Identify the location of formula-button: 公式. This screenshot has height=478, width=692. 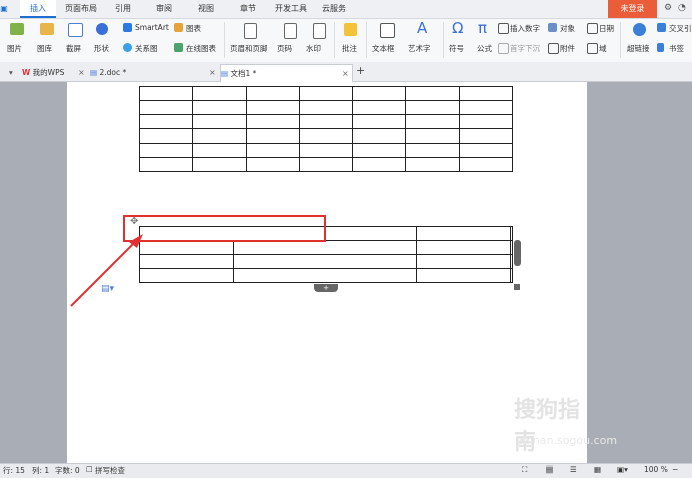
(484, 48).